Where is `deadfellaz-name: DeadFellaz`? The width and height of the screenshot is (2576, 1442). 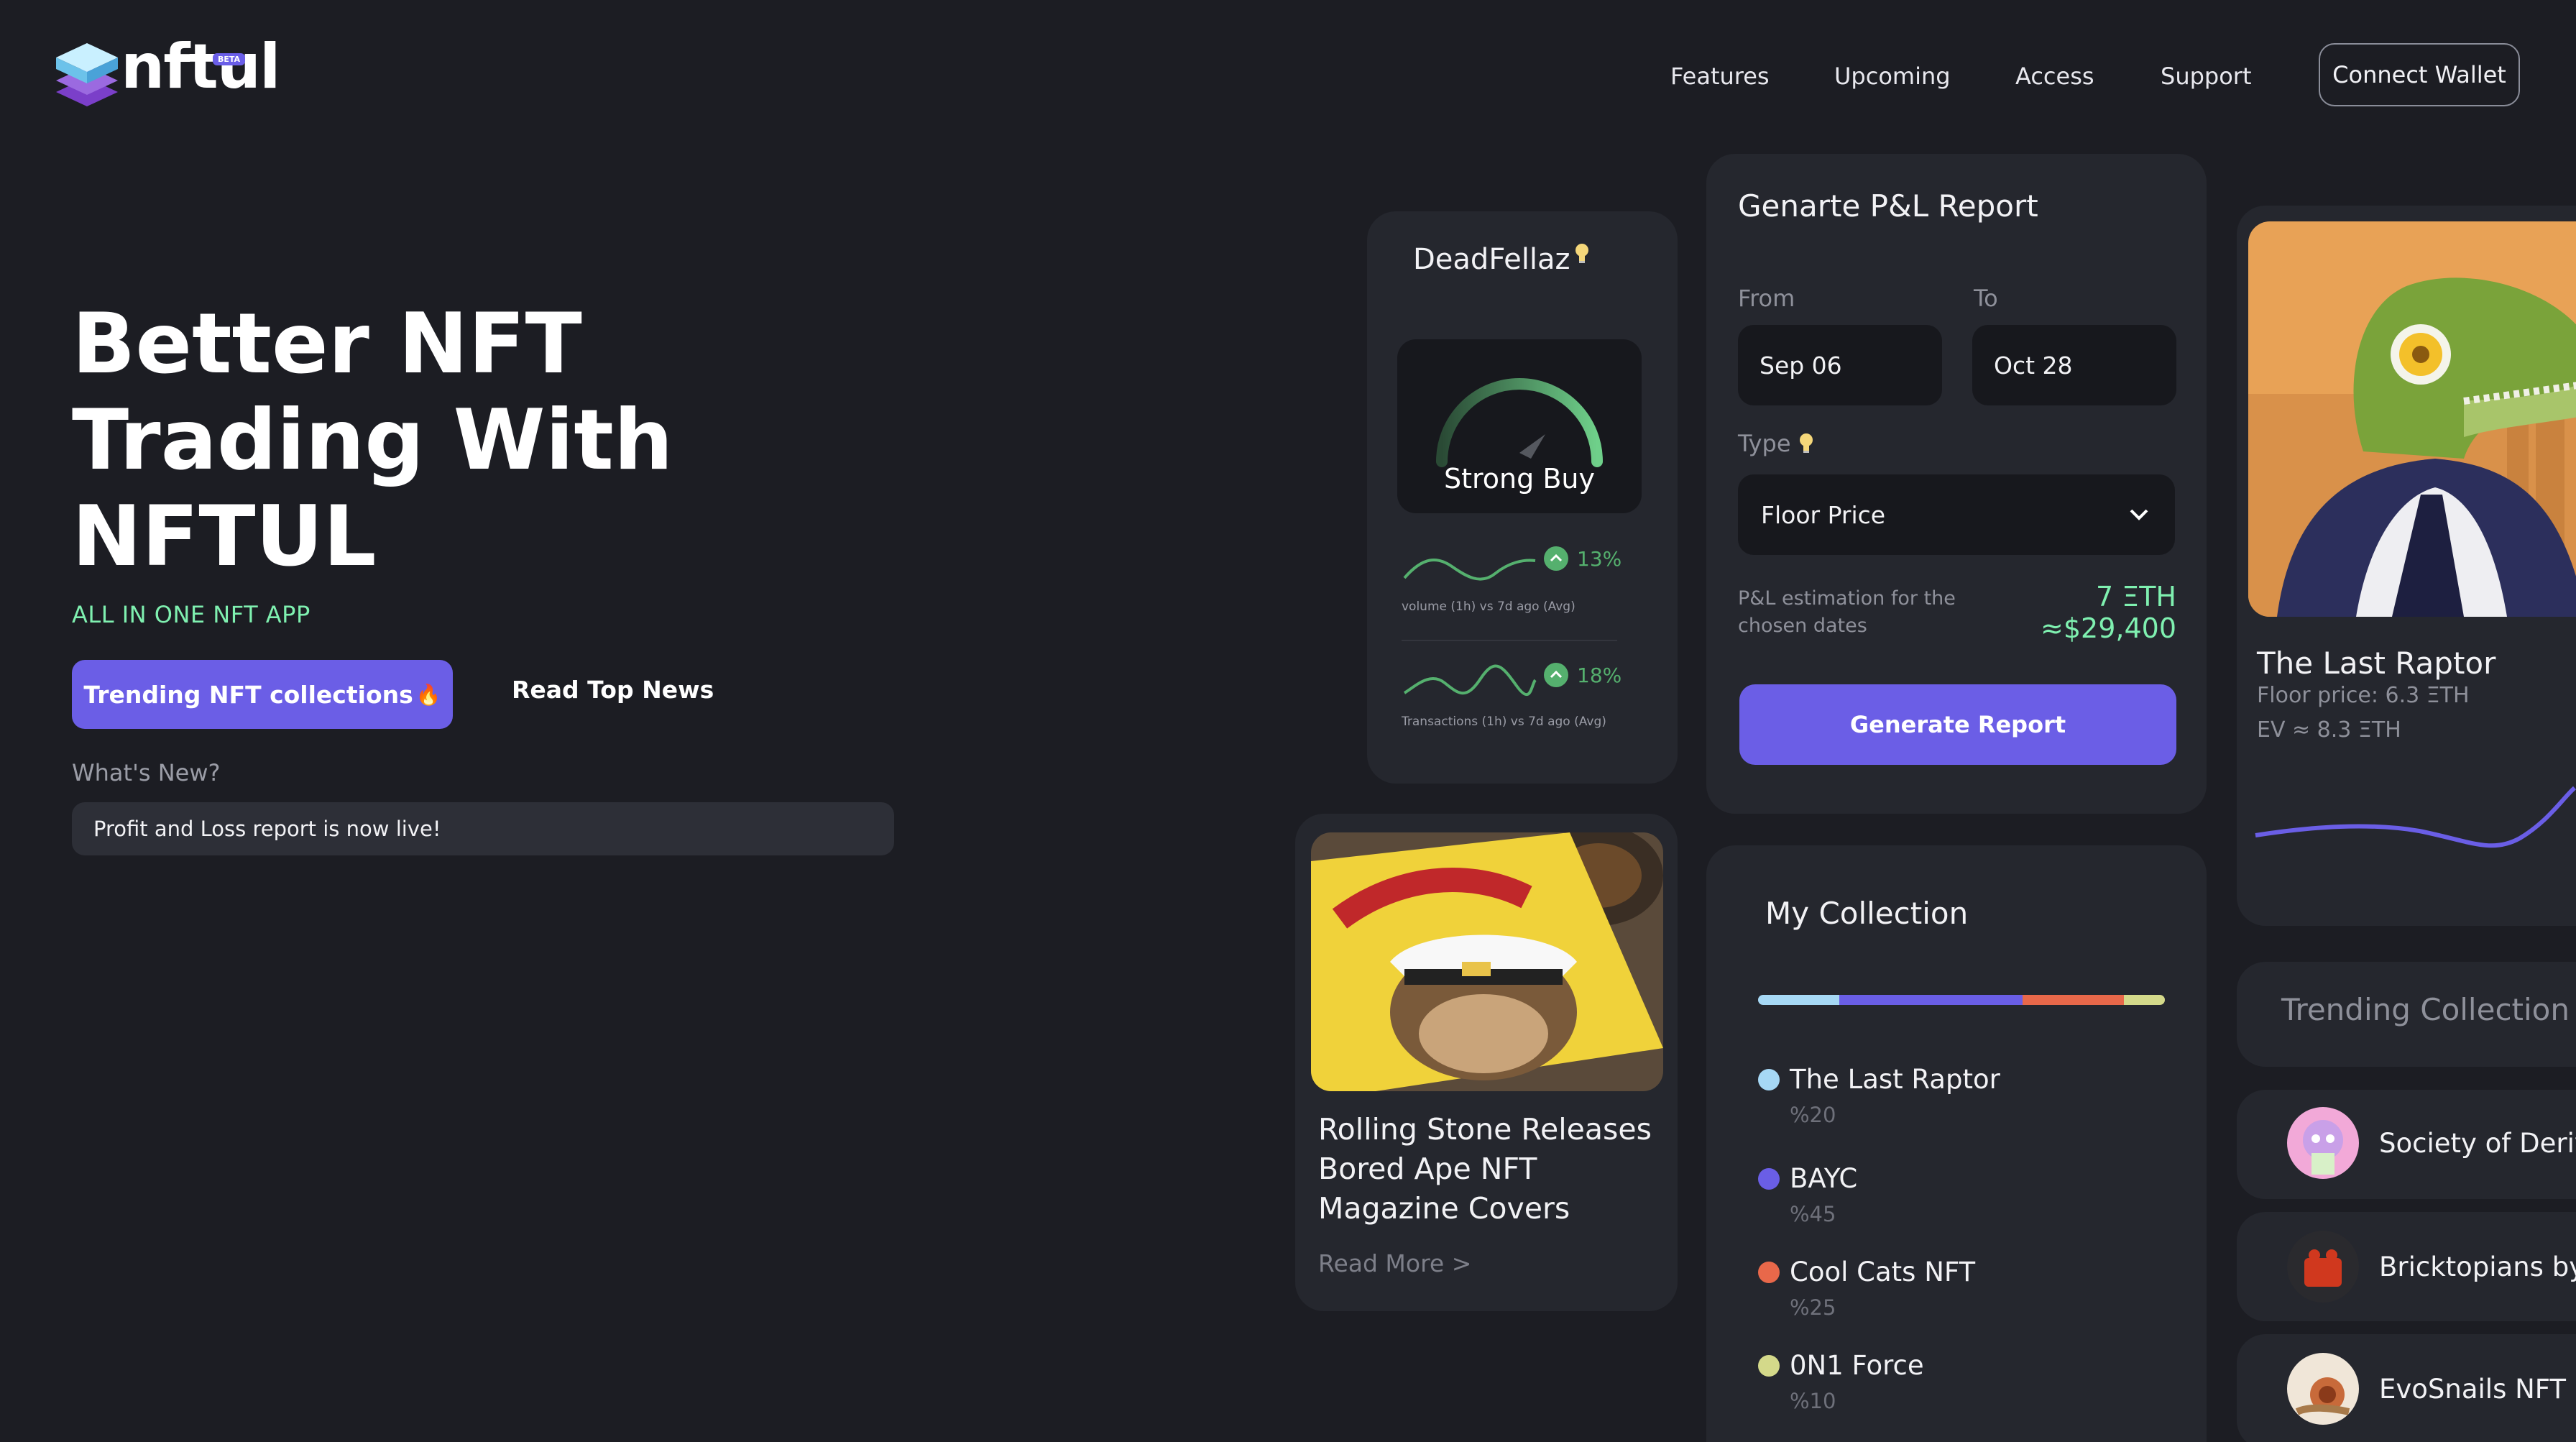 deadfellaz-name: DeadFellaz is located at coordinates (1491, 259).